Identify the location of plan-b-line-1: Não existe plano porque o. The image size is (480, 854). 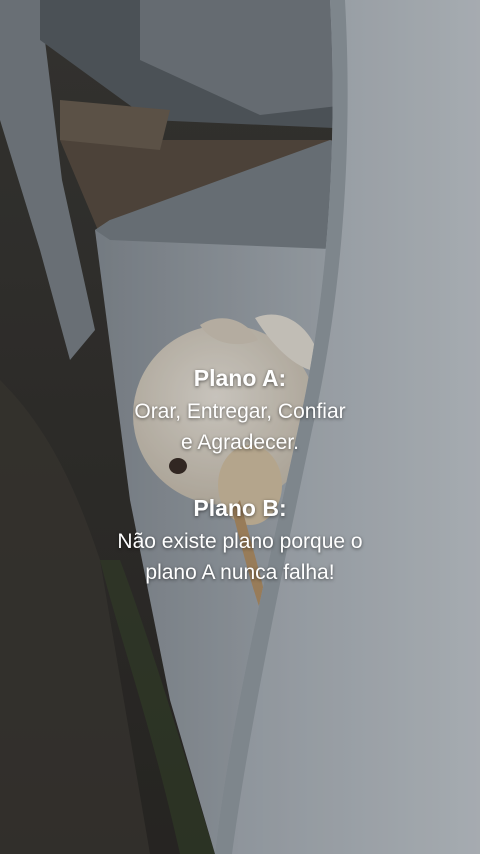
(240, 541).